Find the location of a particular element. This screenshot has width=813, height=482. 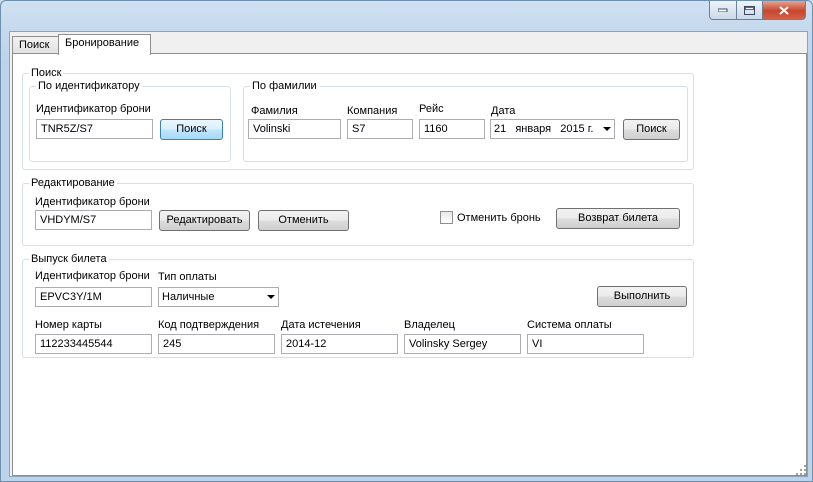

payment-type-select: Наличные is located at coordinates (218, 297).